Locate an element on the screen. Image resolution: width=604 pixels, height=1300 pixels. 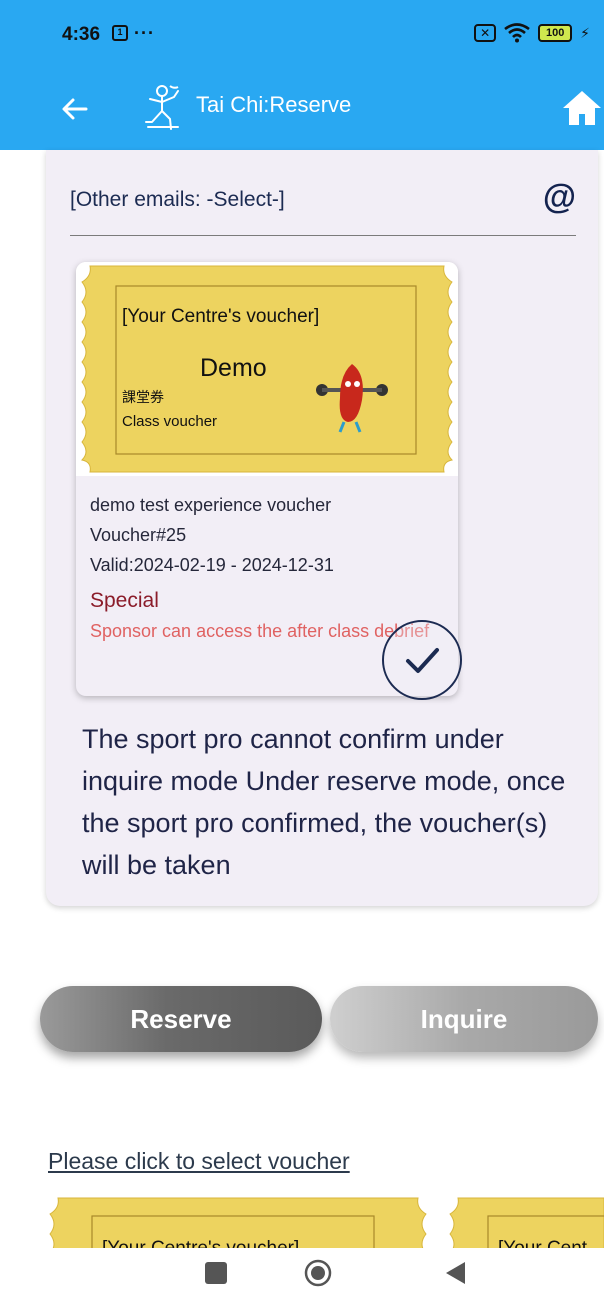
nav-home-icon is located at coordinates (318, 1273).